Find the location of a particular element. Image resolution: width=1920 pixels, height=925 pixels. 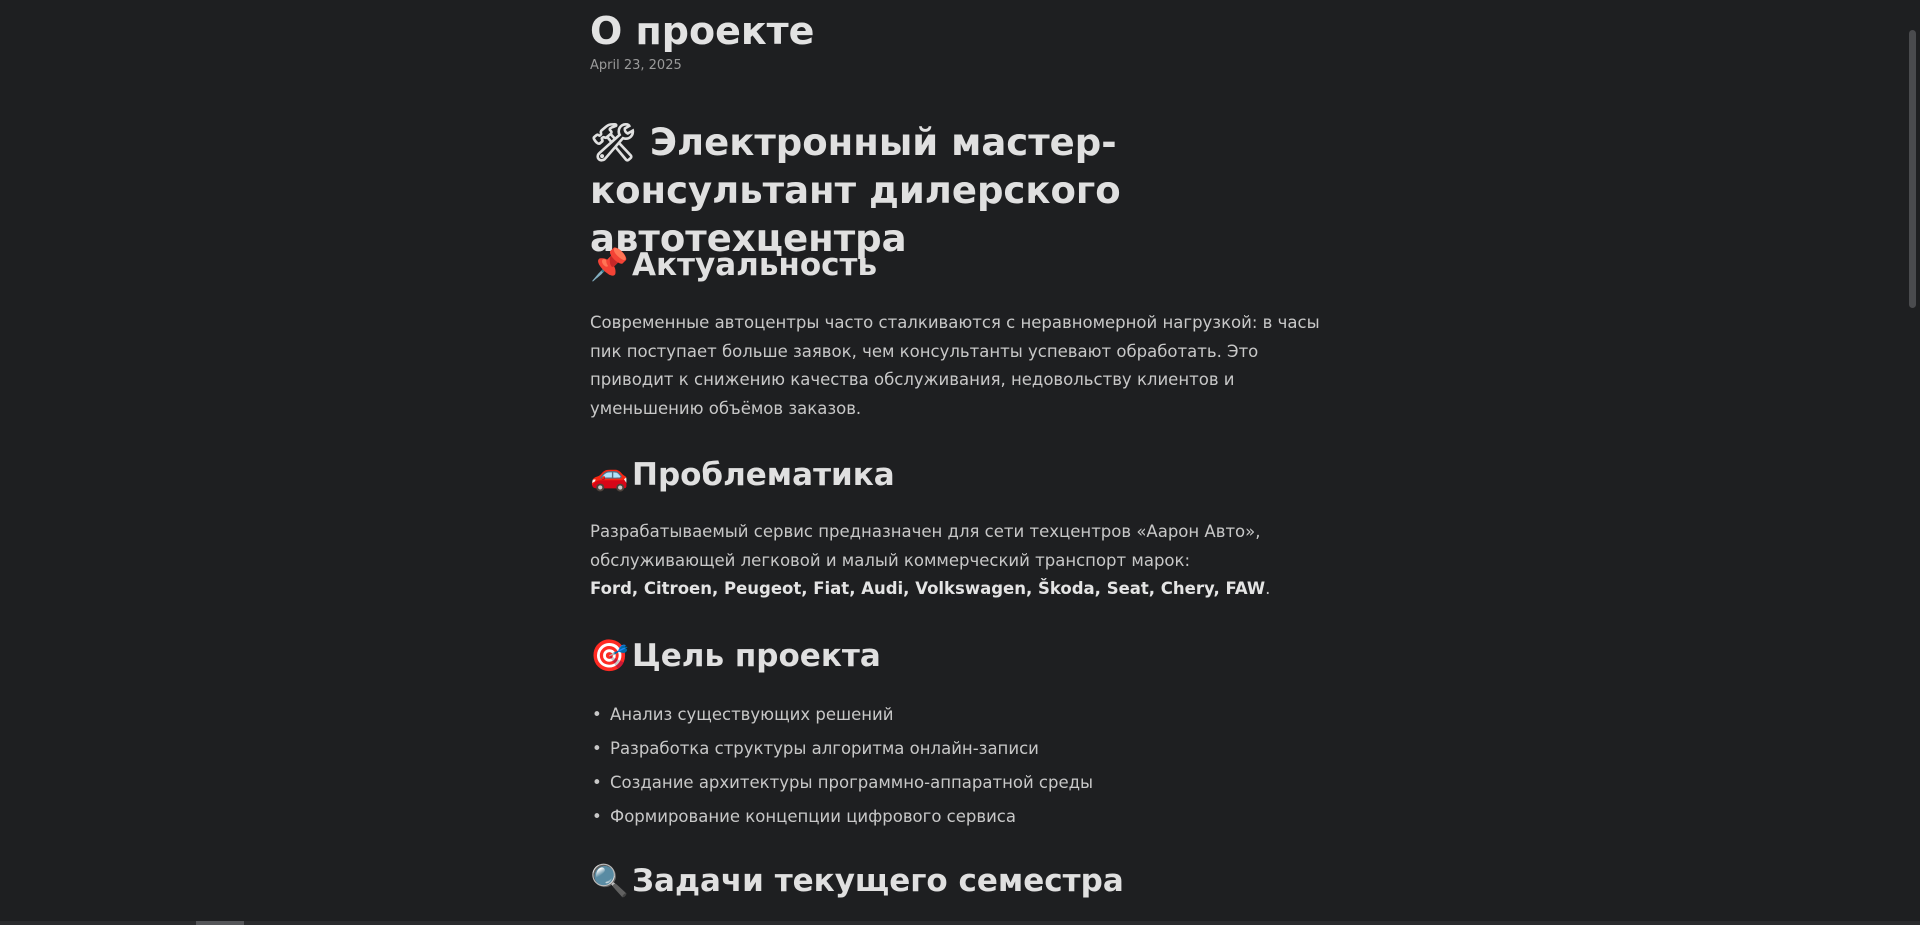

vertical-scrollbar is located at coordinates (1913, 462).